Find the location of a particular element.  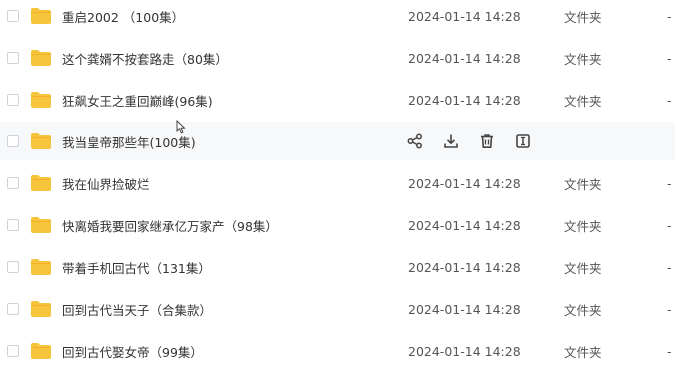

file-row: 回到古代当天子（合集款） 2024-01-14 14:28 文件夹 - is located at coordinates (337, 309).